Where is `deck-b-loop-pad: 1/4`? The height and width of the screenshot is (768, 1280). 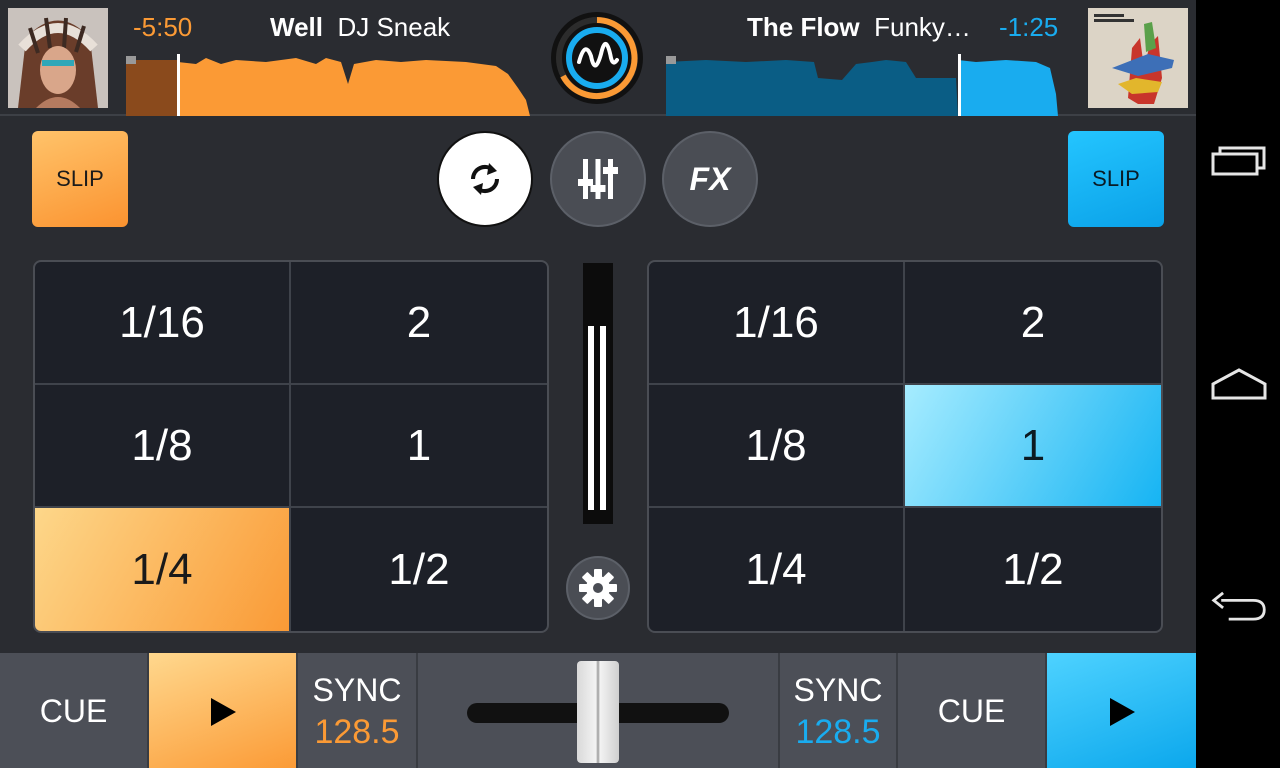 deck-b-loop-pad: 1/4 is located at coordinates (777, 569).